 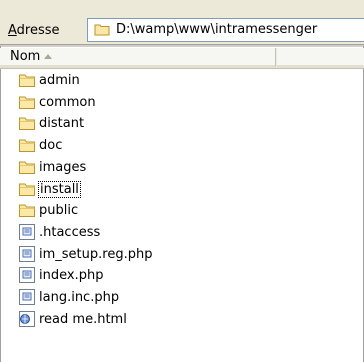 What do you see at coordinates (25, 56) in the screenshot?
I see `column-header-label: Nom` at bounding box center [25, 56].